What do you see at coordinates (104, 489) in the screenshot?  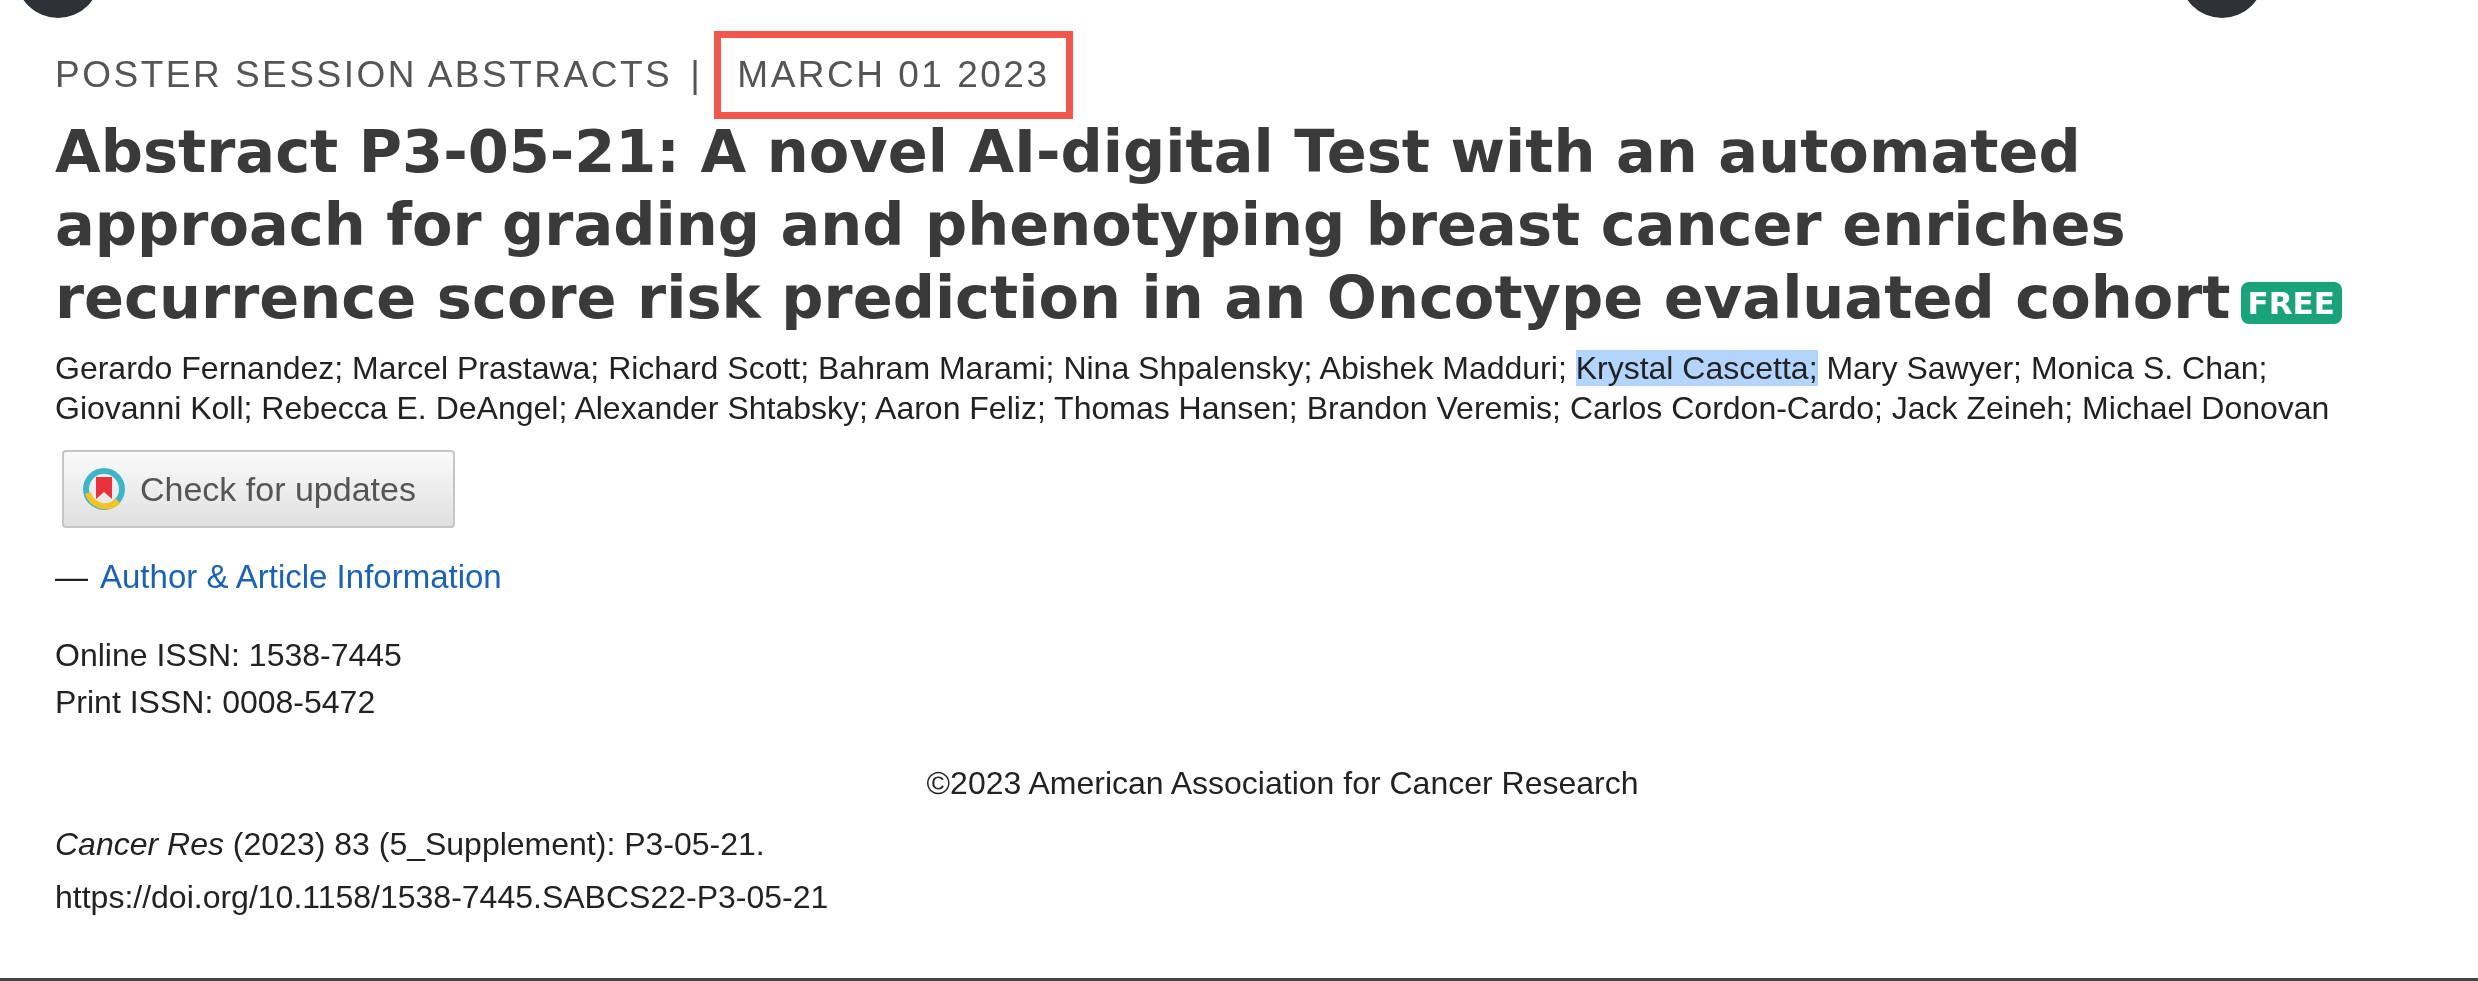 I see `bookmark-icon` at bounding box center [104, 489].